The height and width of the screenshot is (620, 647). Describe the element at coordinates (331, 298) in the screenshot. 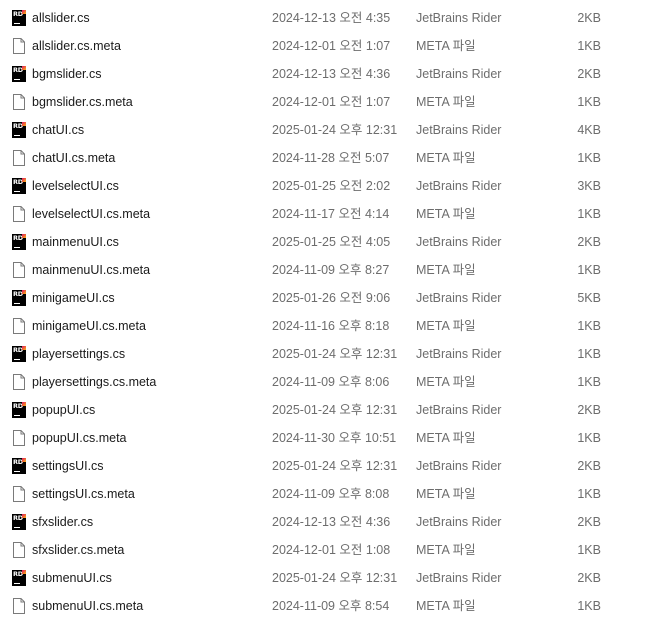

I see `file-date-modified: 2025-01-26 오전 9:06` at that location.